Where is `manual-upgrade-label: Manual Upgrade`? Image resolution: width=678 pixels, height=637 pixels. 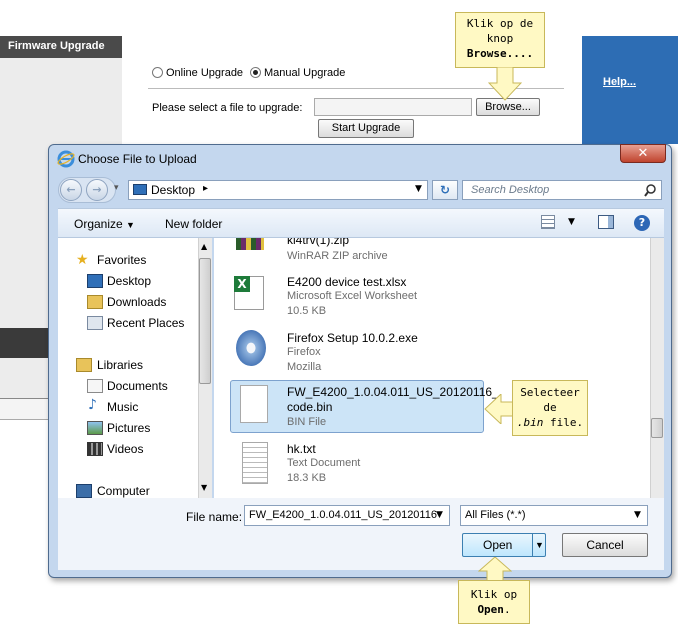 manual-upgrade-label: Manual Upgrade is located at coordinates (305, 73).